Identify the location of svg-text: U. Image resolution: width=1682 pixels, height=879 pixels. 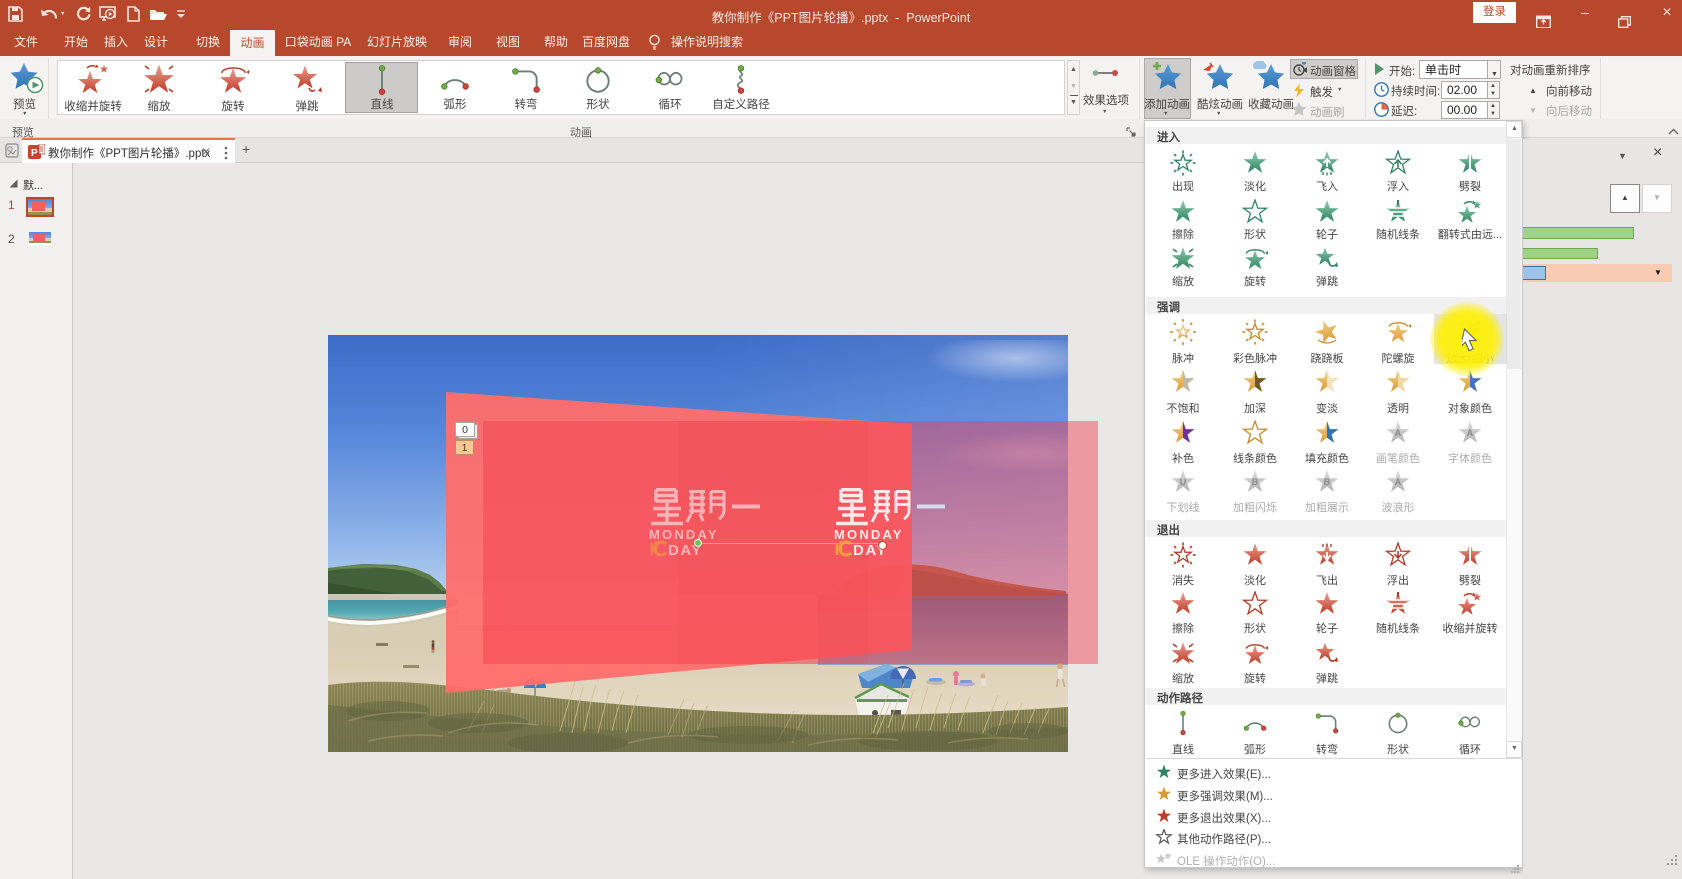
(1183, 482).